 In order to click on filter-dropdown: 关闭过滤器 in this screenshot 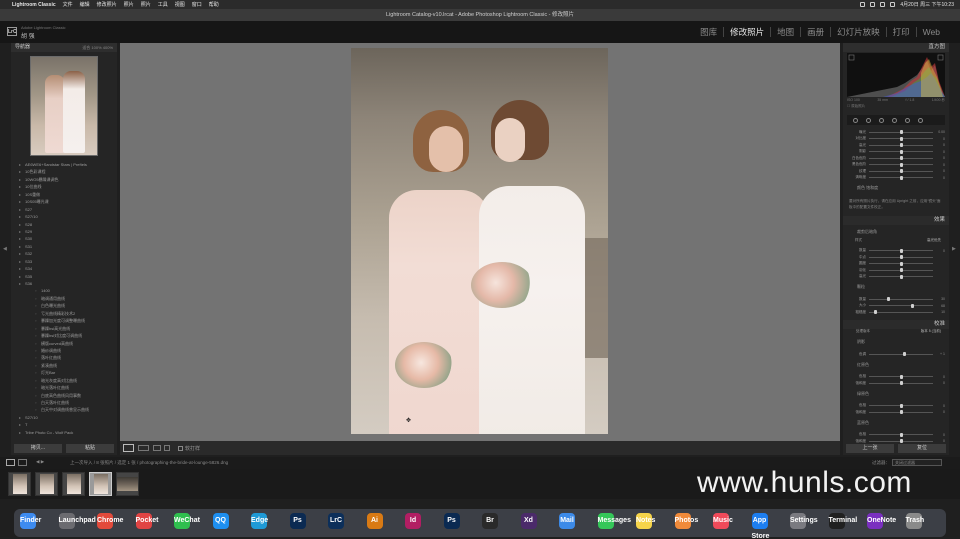, I will do `click(917, 462)`.